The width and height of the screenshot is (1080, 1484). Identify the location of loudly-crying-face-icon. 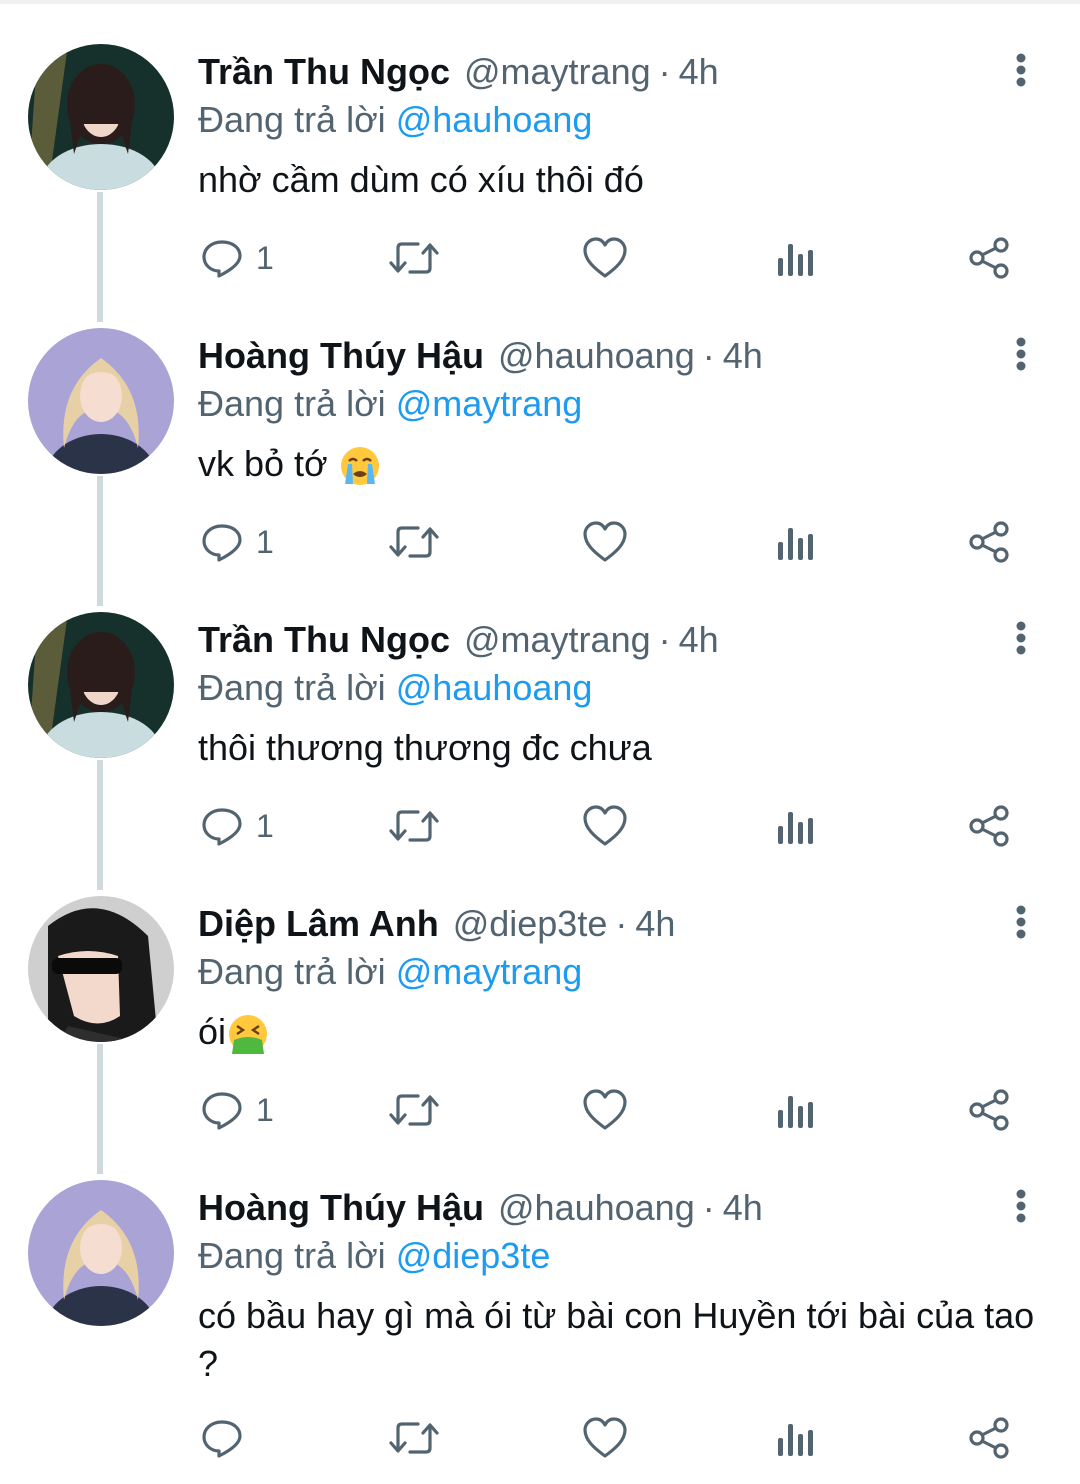
(359, 466).